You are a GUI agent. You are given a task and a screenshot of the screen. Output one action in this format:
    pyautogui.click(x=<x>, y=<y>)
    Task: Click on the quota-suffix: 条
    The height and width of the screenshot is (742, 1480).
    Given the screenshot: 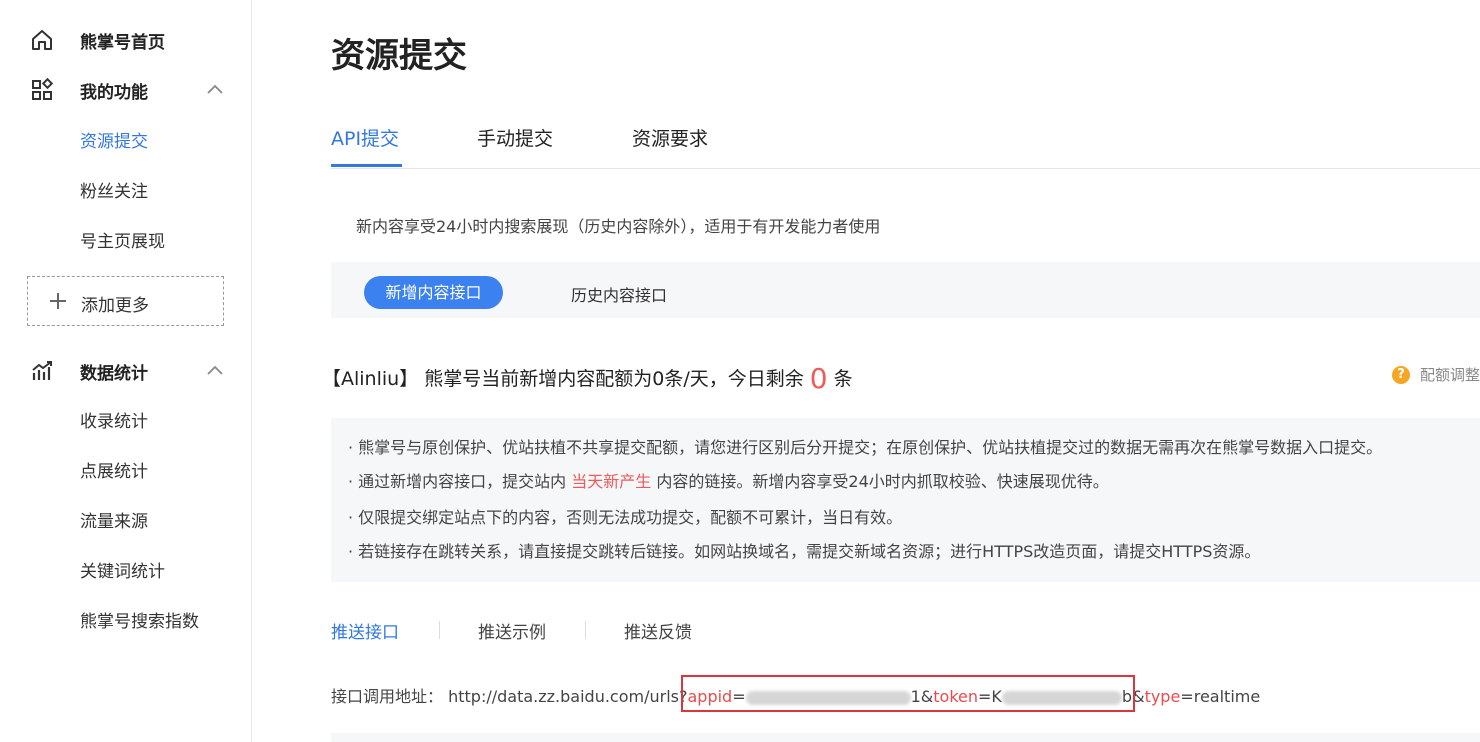 What is the action you would take?
    pyautogui.click(x=843, y=379)
    